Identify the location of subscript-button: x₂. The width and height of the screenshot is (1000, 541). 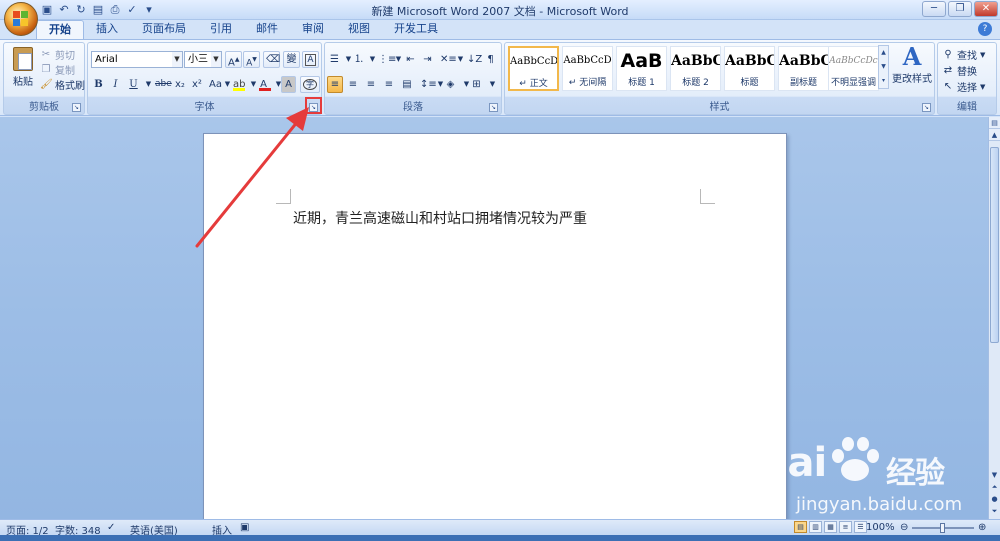
(180, 84).